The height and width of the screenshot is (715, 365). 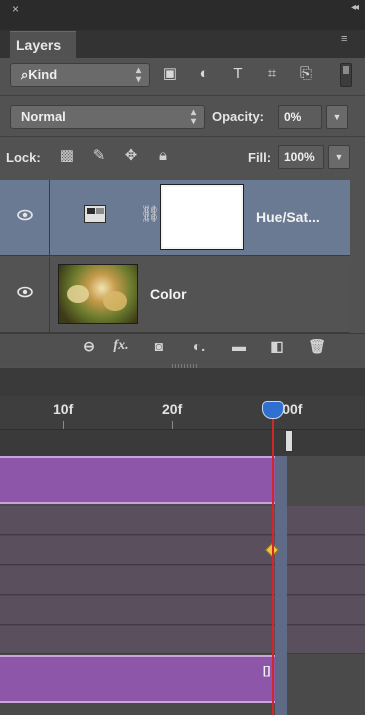 What do you see at coordinates (182, 443) in the screenshot?
I see `work-area-strip` at bounding box center [182, 443].